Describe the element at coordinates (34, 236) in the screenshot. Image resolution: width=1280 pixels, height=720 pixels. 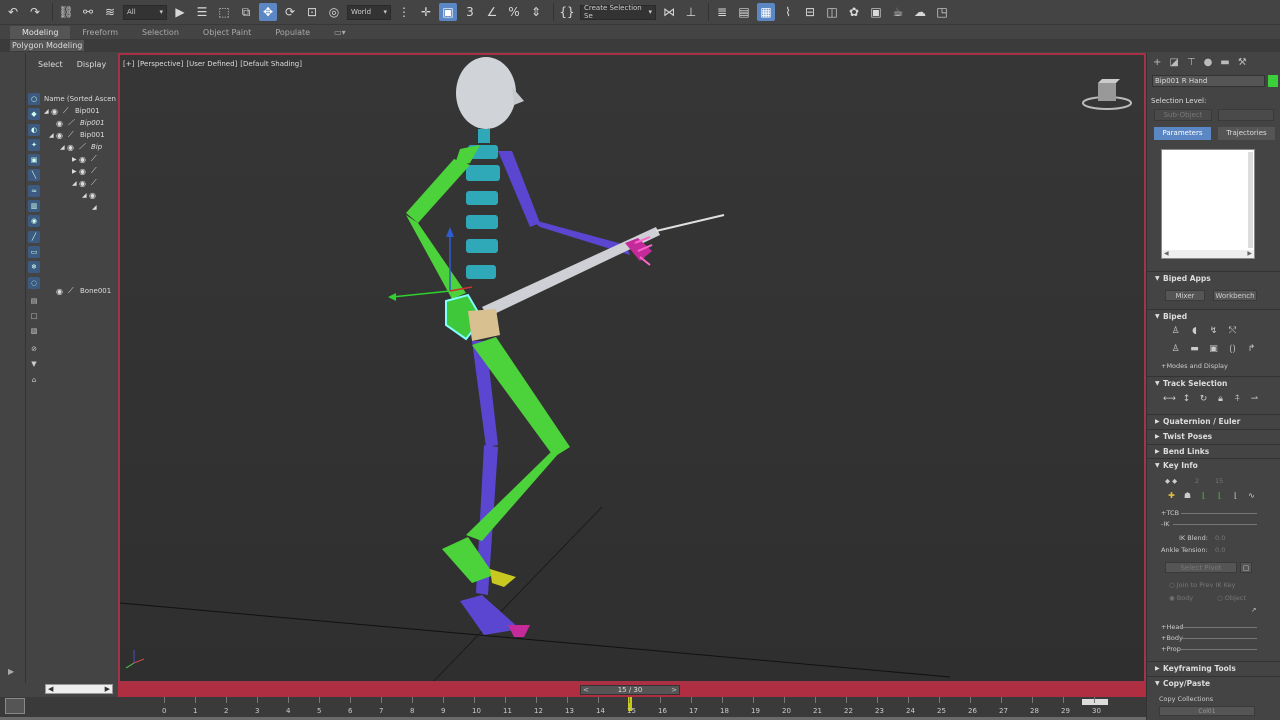
I see `display-bones-icon: ╱` at that location.